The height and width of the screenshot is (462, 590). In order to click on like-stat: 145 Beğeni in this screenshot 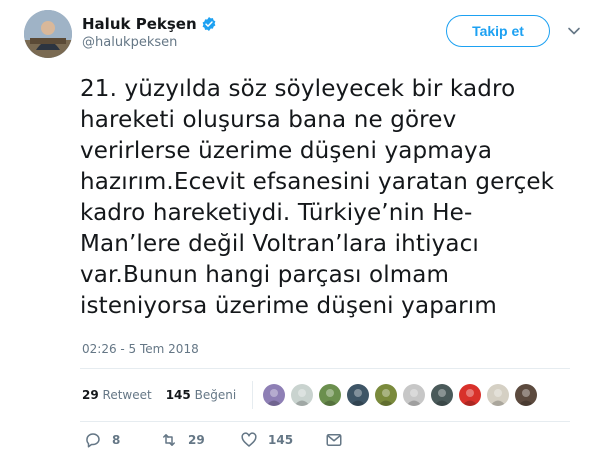, I will do `click(201, 395)`.